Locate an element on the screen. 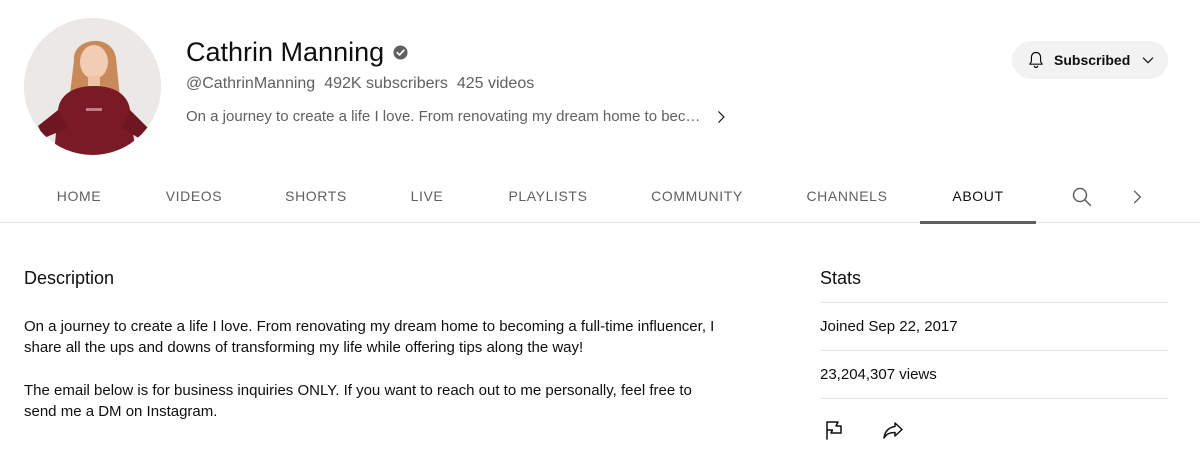  avatar-image is located at coordinates (92, 86).